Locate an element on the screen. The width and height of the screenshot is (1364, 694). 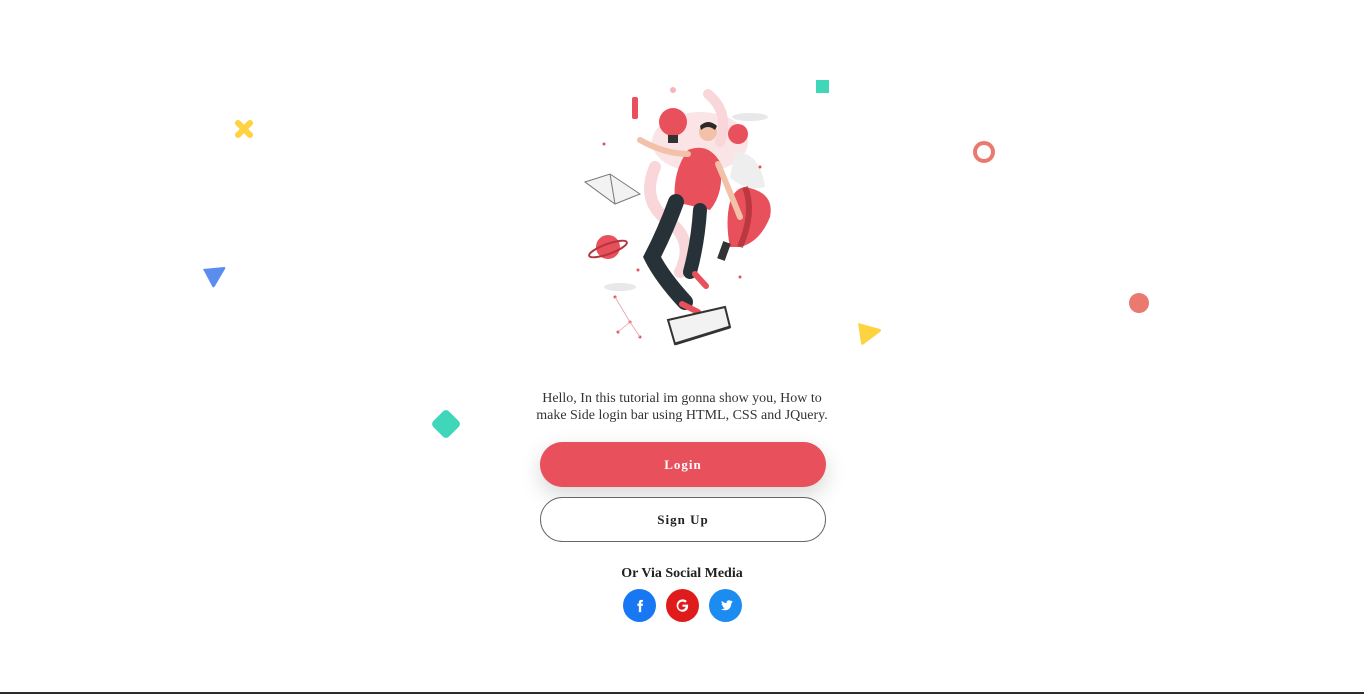
google-button is located at coordinates (682, 605).